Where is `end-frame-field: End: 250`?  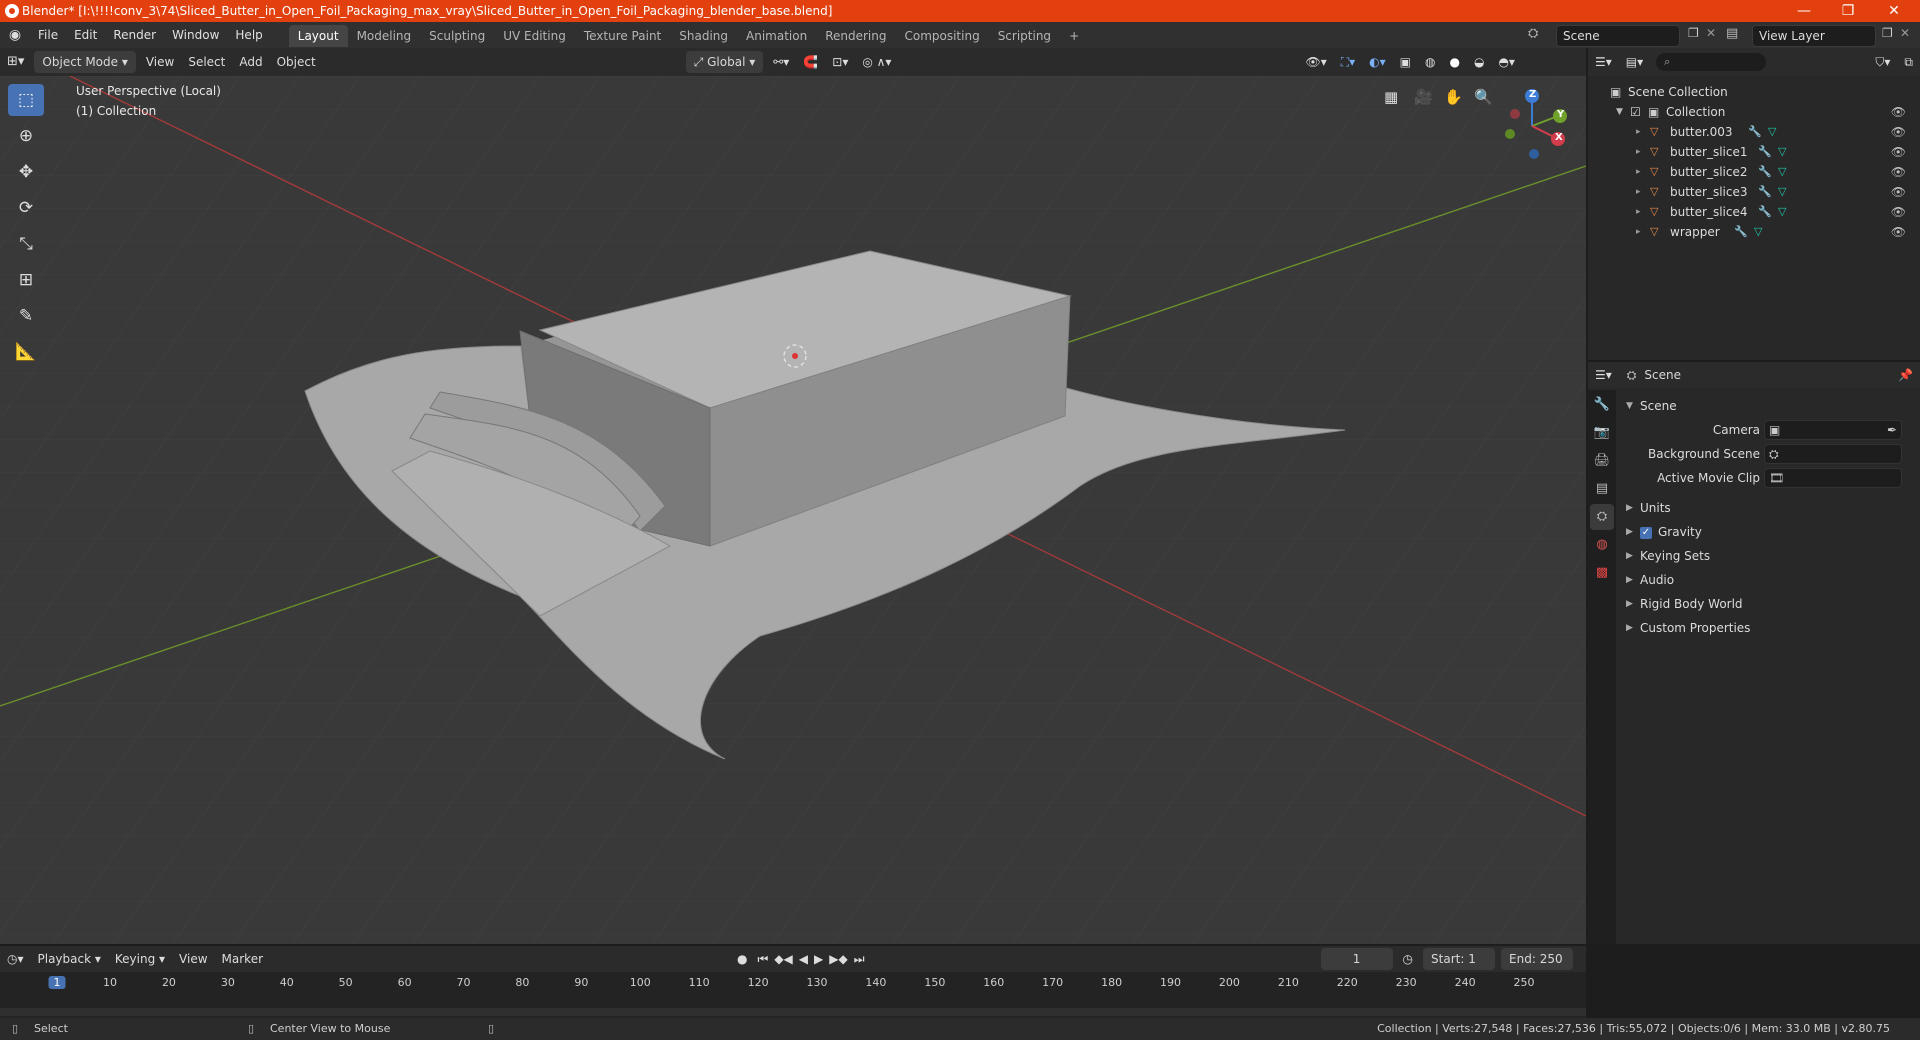
end-frame-field: End: 250 is located at coordinates (1537, 959).